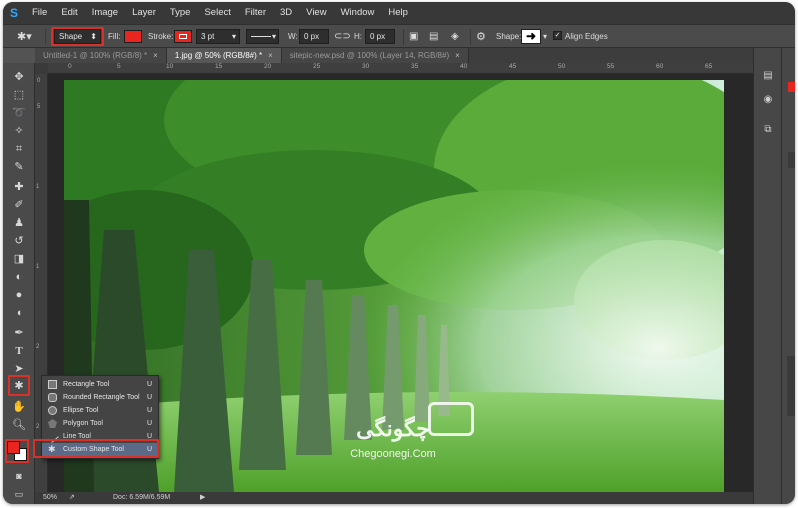 The height and width of the screenshot is (508, 798). Describe the element at coordinates (19, 77) in the screenshot. I see `move-tool-icon: ✥` at that location.